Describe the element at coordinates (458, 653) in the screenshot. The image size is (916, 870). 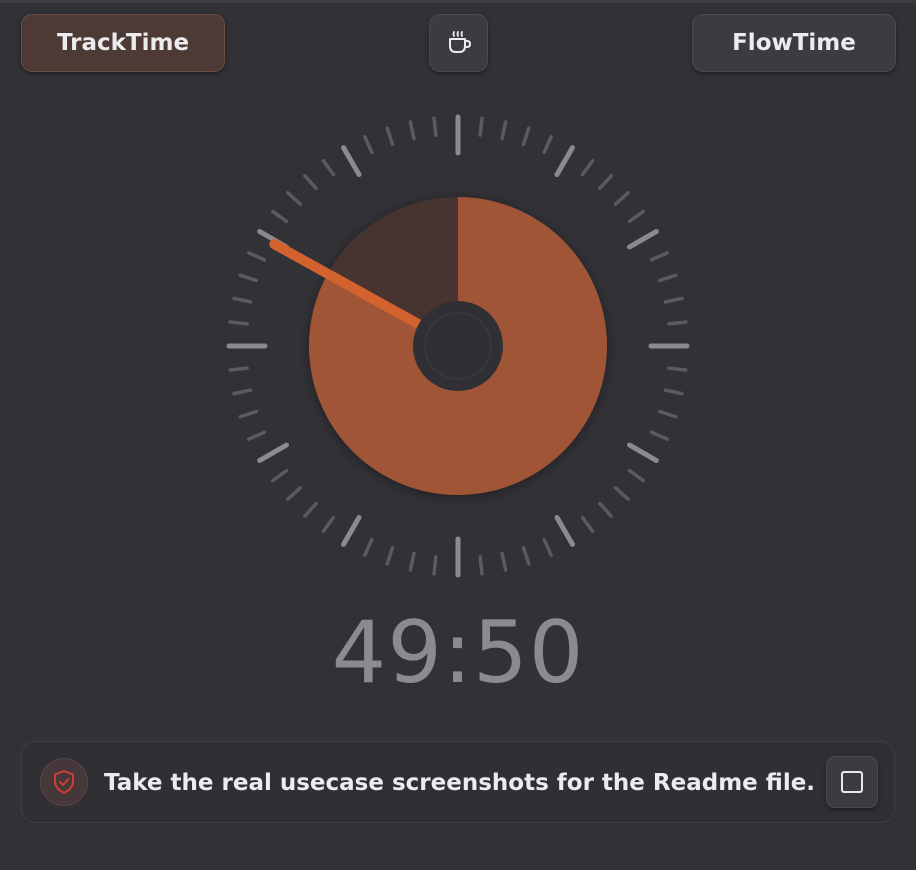
I see `timer-readout: 49:50` at that location.